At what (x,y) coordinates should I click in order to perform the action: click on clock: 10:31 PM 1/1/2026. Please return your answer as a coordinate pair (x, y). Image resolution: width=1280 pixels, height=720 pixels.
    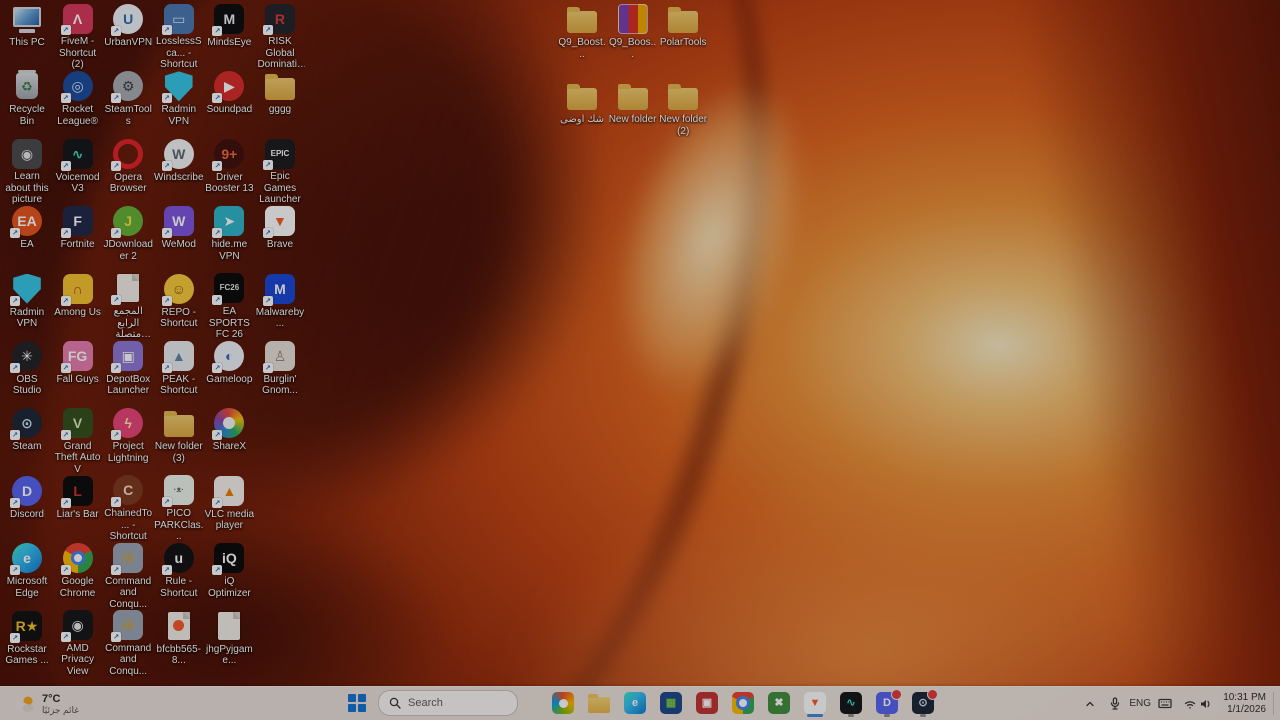
    Looking at the image, I should click on (1244, 703).